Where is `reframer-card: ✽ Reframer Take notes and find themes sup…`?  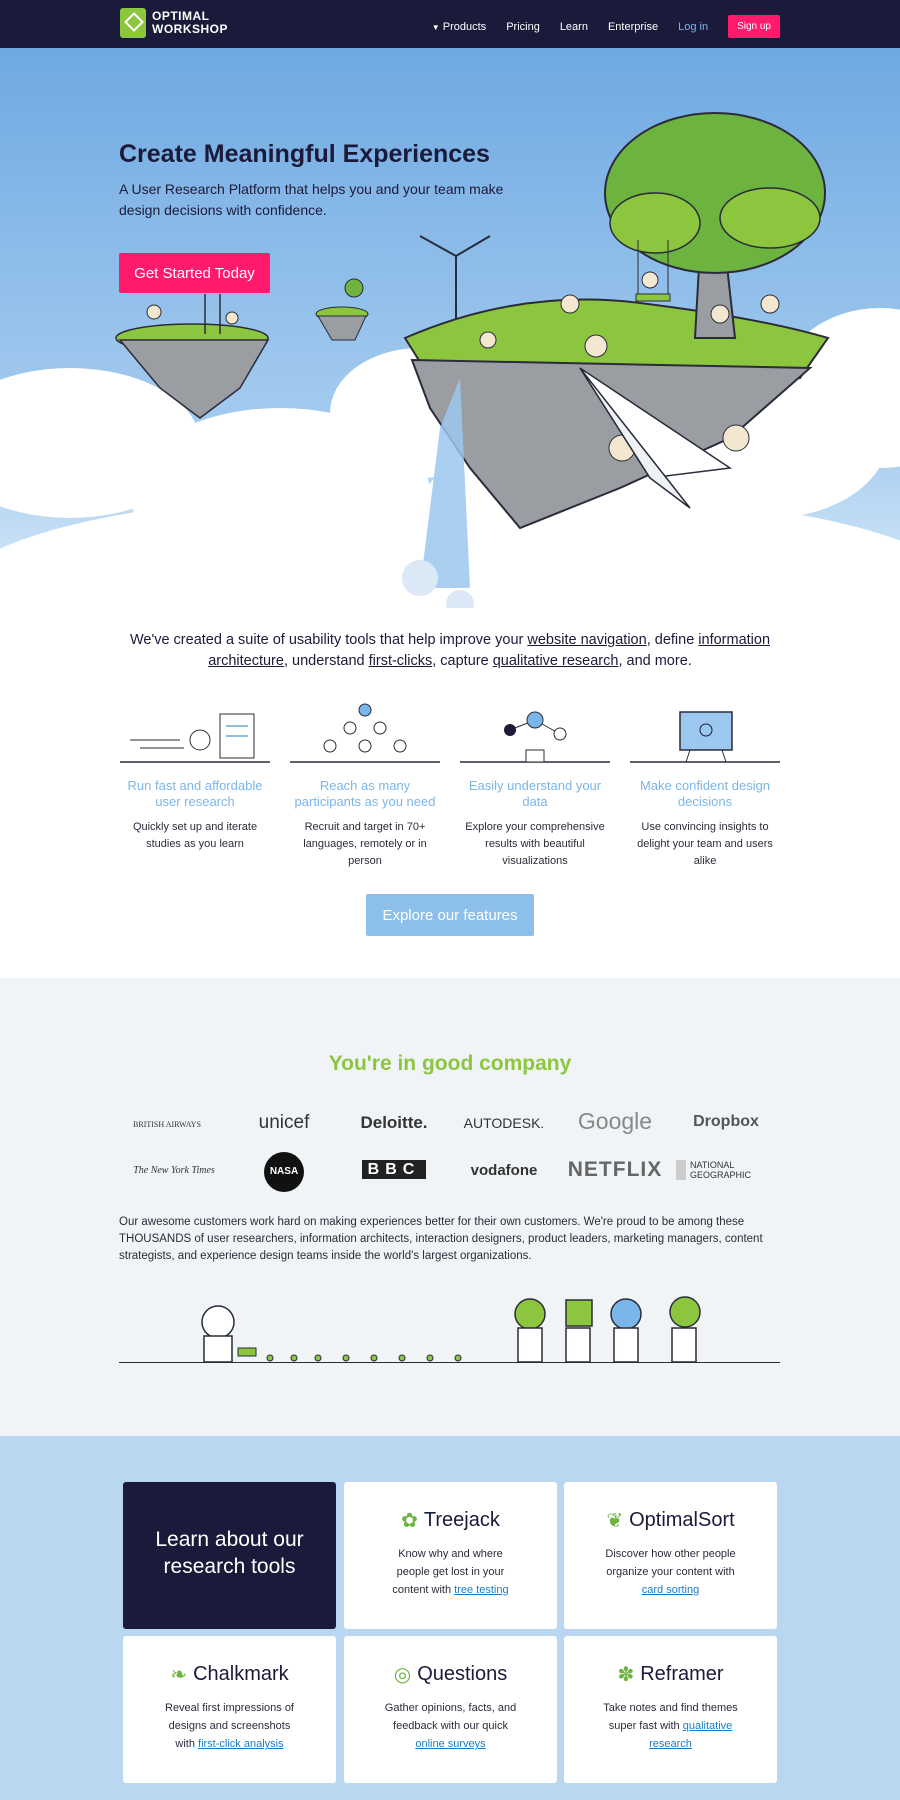
reframer-card: ✽ Reframer Take notes and find themes sup… is located at coordinates (670, 1709).